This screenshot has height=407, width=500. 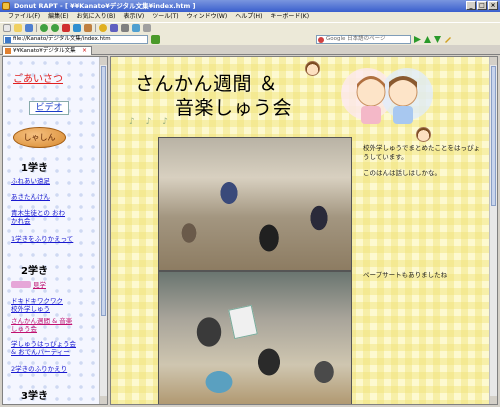 I want to click on content-text-puppet: ペープサートもありましたね, so click(x=405, y=275).